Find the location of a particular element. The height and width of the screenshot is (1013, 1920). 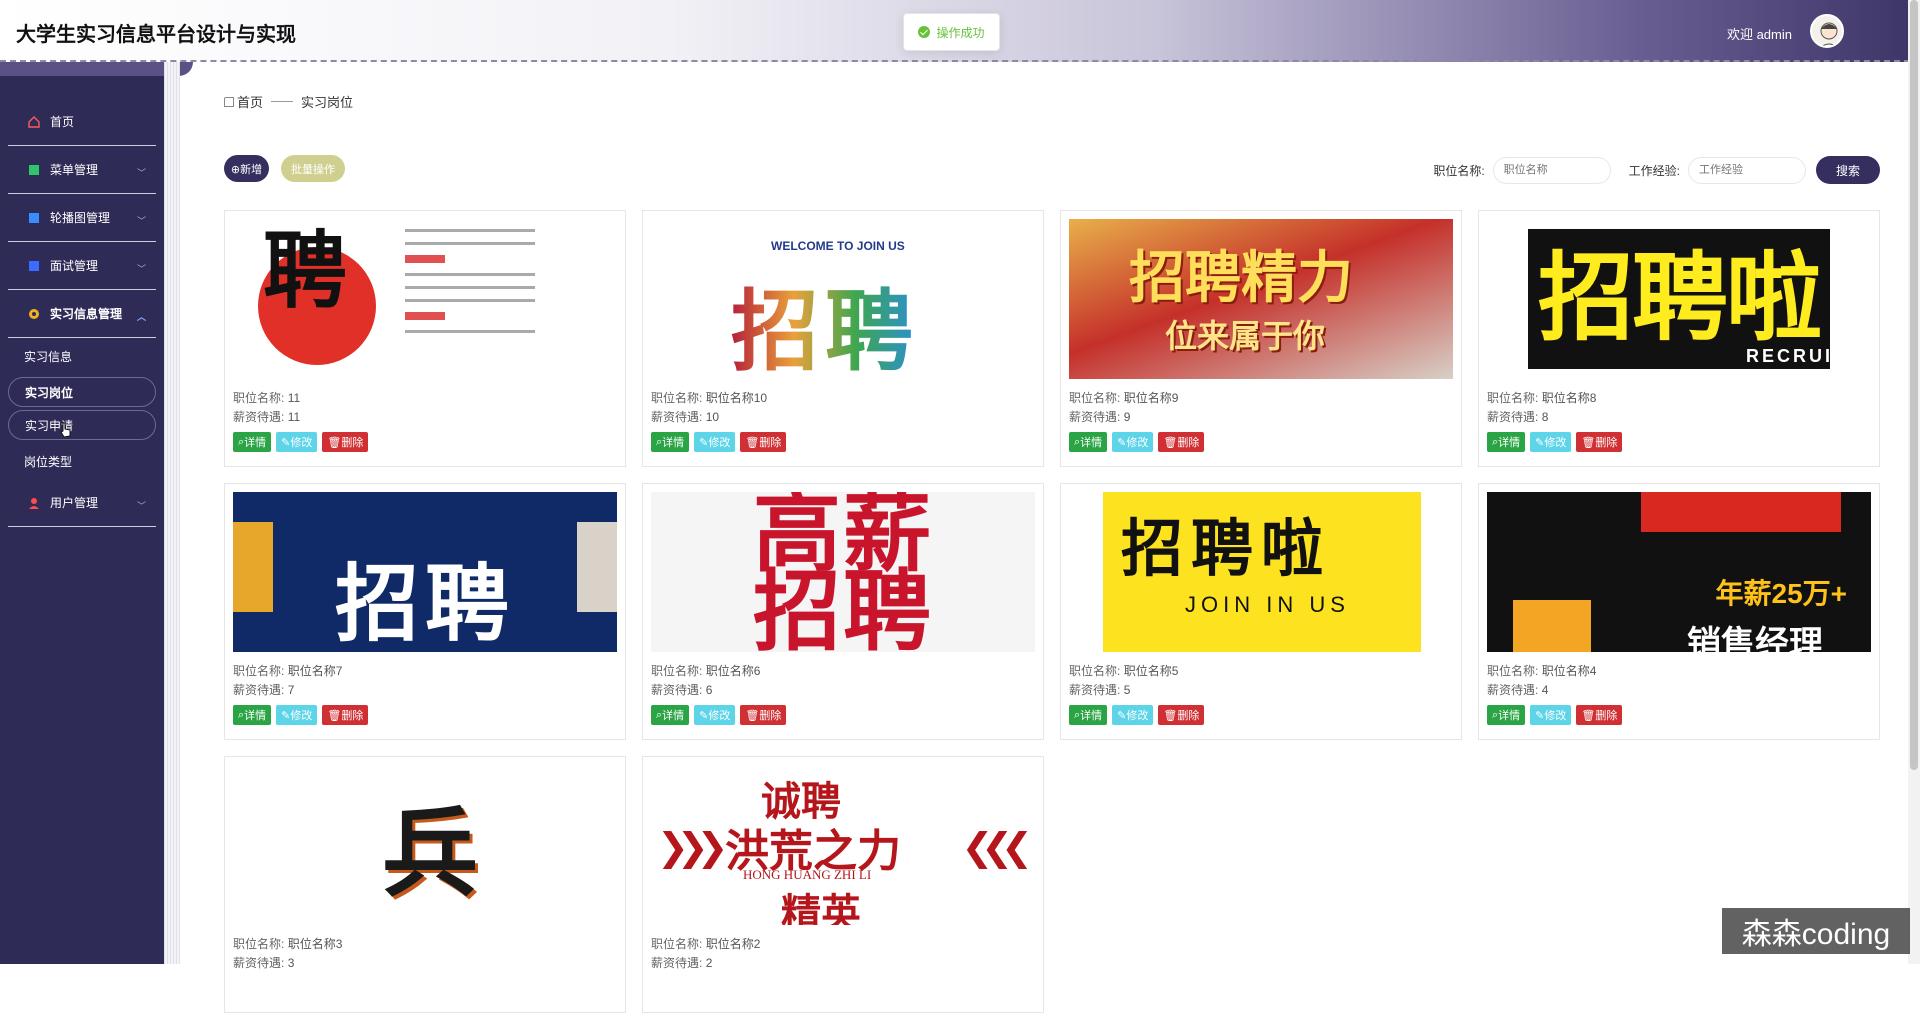

user-avatar is located at coordinates (1827, 31).